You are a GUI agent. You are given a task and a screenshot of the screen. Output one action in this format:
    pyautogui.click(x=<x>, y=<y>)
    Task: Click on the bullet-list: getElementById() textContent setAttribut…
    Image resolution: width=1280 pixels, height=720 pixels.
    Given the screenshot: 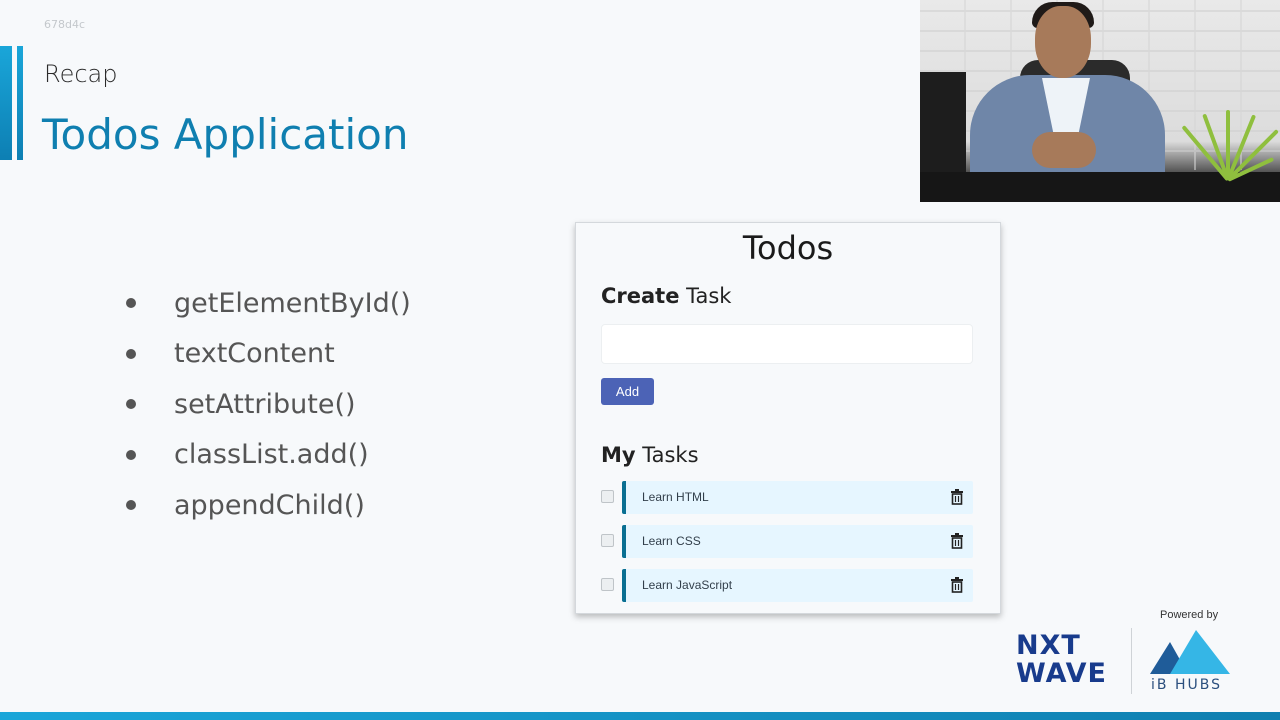 What is the action you would take?
    pyautogui.click(x=268, y=404)
    